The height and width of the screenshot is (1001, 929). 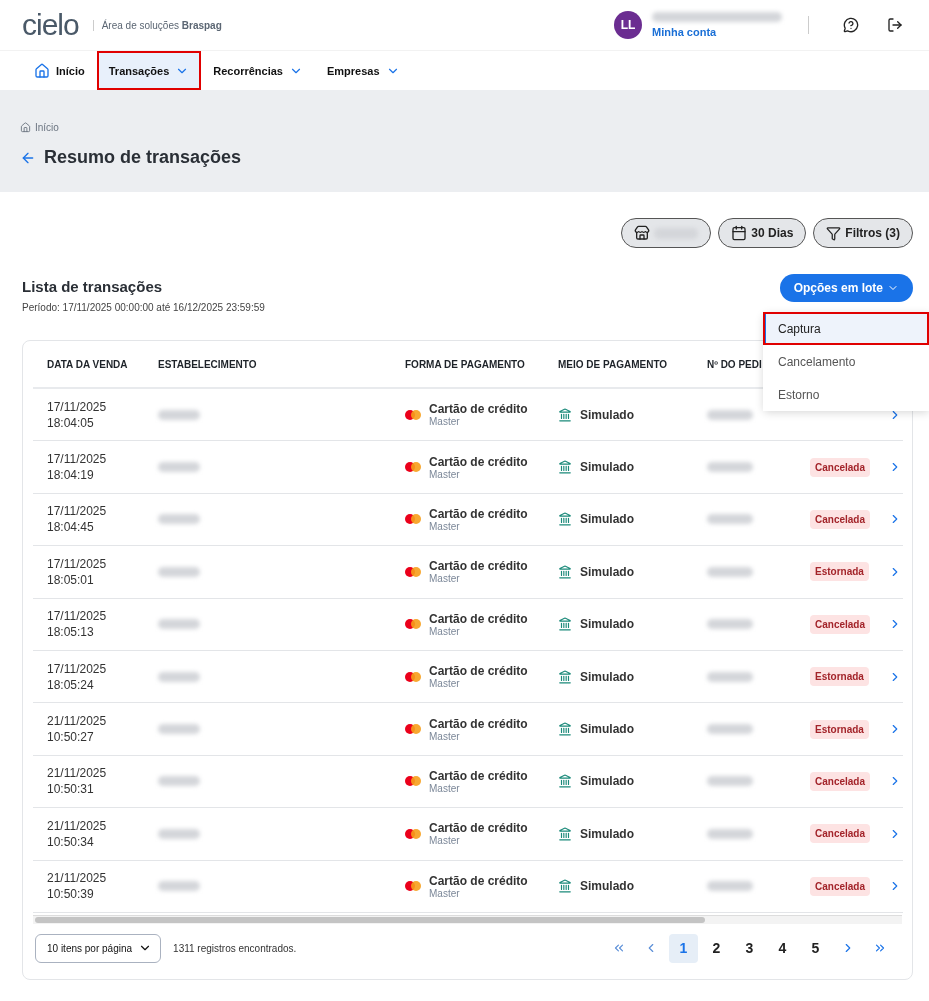 I want to click on batch-options-button: Opções em lote, so click(x=846, y=288).